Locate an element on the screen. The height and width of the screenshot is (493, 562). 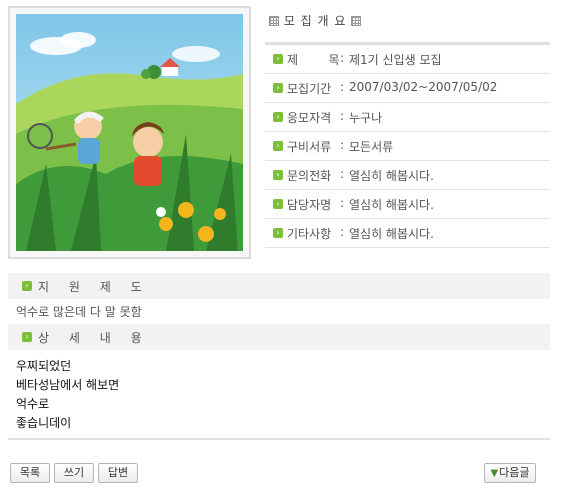
info-row-contact: › 담당자명 : 열심히 해봅시다. is located at coordinates (407, 204).